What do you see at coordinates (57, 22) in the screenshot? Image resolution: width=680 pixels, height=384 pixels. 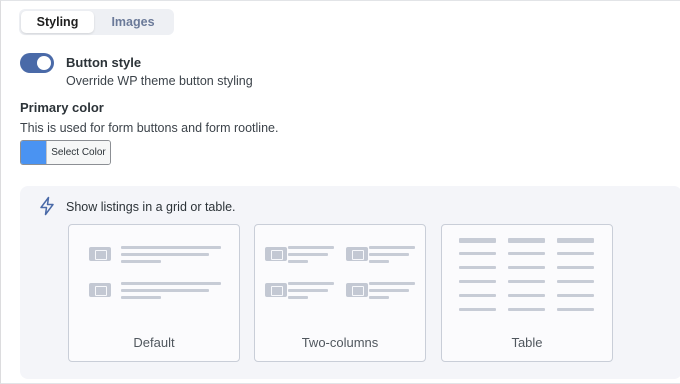 I see `tab-styling: Styling` at bounding box center [57, 22].